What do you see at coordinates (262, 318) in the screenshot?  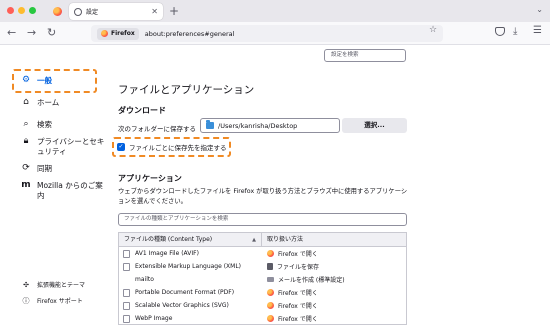 I see `table-row: WebP Image Firefox で開く` at bounding box center [262, 318].